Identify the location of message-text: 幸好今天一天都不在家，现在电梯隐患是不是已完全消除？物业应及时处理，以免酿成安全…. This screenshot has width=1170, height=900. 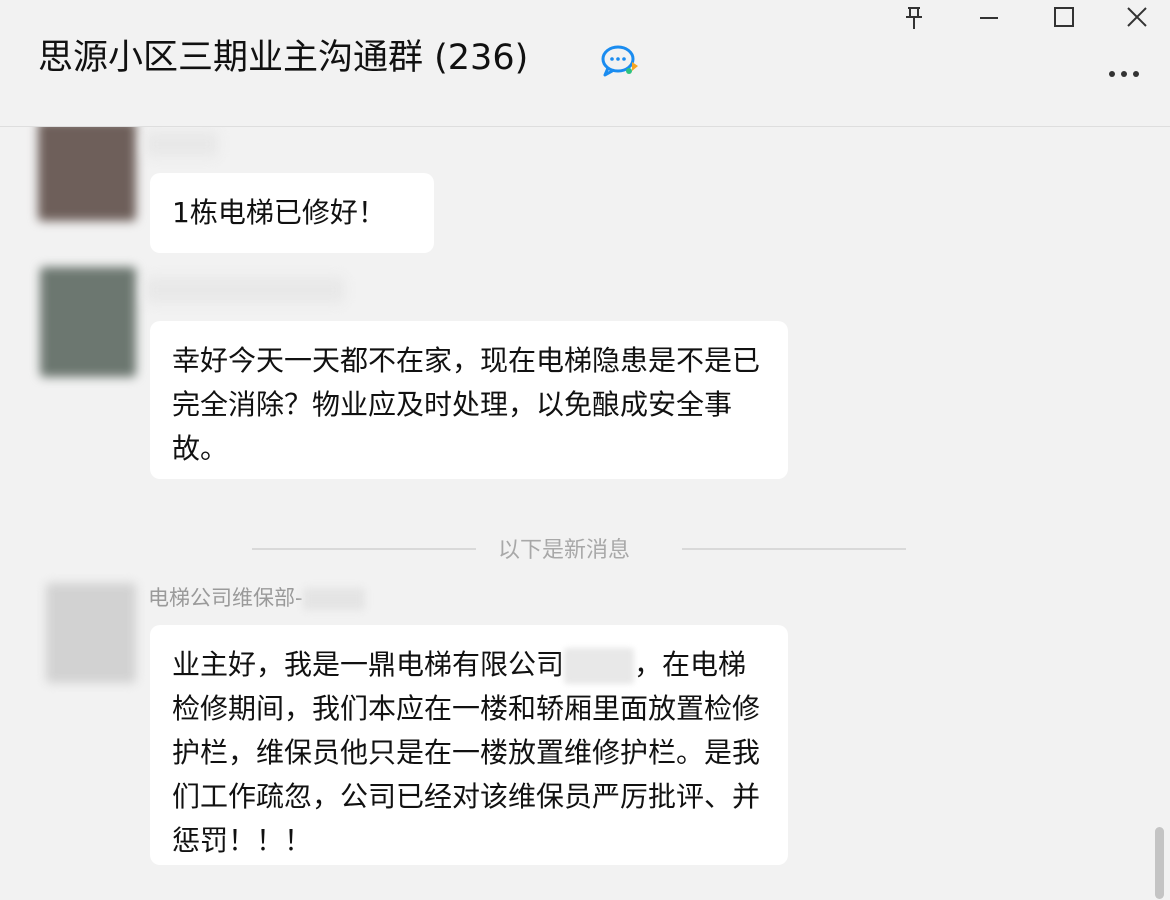
(466, 404).